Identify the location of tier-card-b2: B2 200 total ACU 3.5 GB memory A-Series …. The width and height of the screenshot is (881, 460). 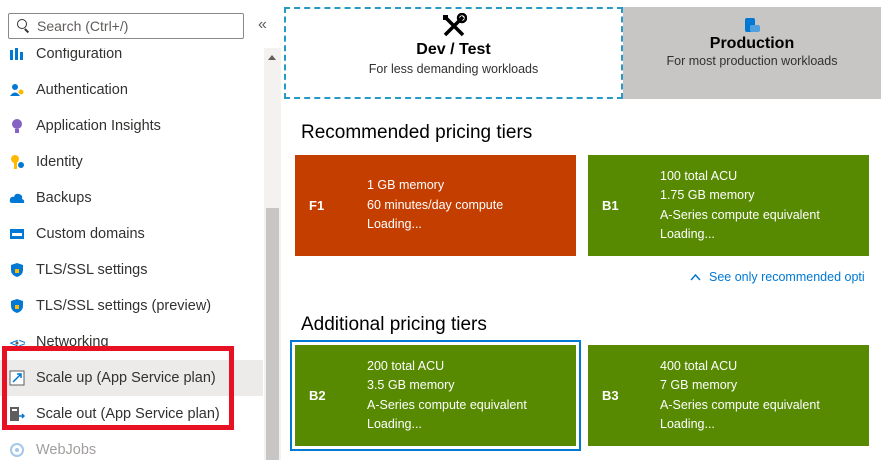
(435, 395).